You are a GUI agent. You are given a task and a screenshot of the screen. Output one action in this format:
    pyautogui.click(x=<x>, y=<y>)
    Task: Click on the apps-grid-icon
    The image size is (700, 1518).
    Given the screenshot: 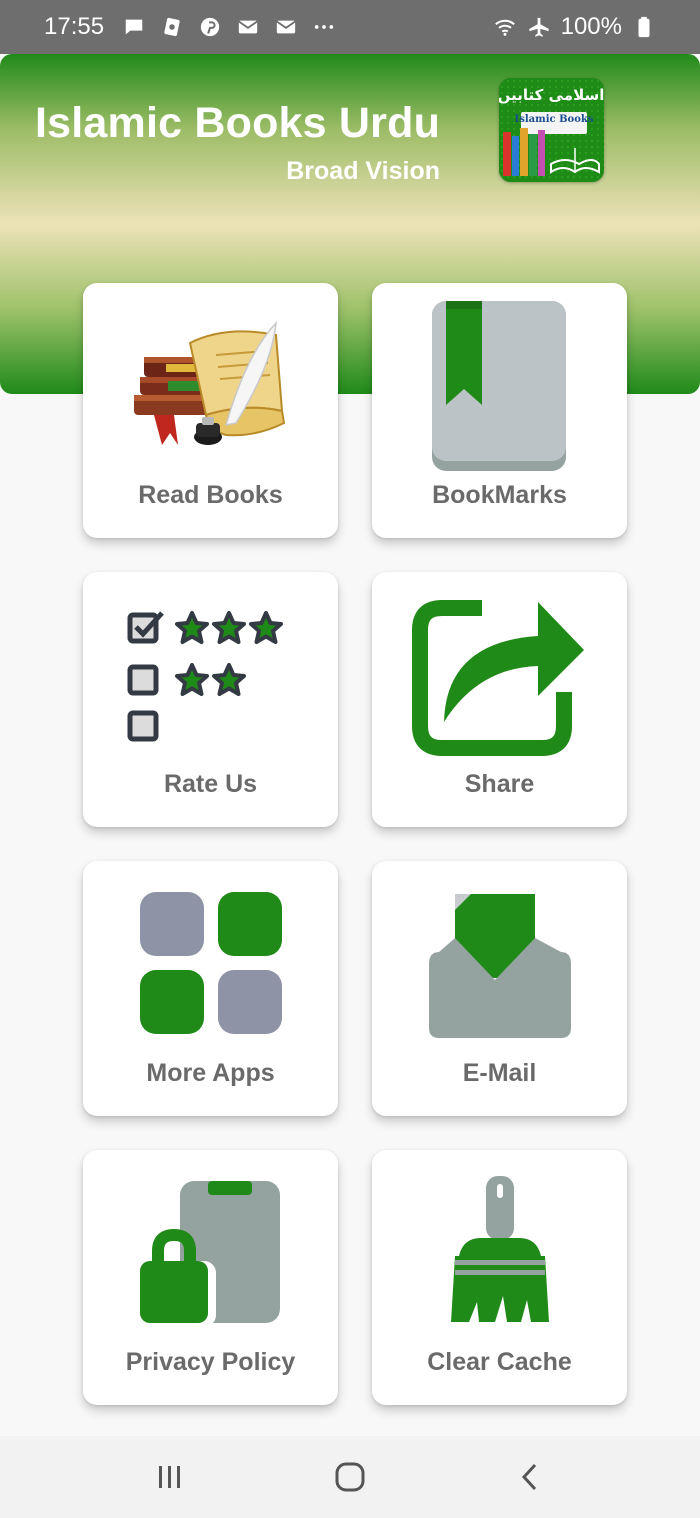 What is the action you would take?
    pyautogui.click(x=210, y=963)
    